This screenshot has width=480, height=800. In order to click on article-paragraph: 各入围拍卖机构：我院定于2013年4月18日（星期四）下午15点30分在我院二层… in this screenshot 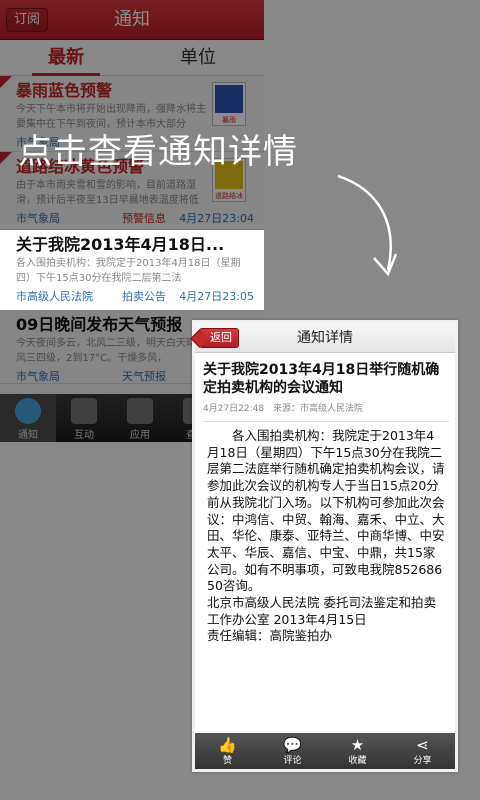, I will do `click(326, 511)`.